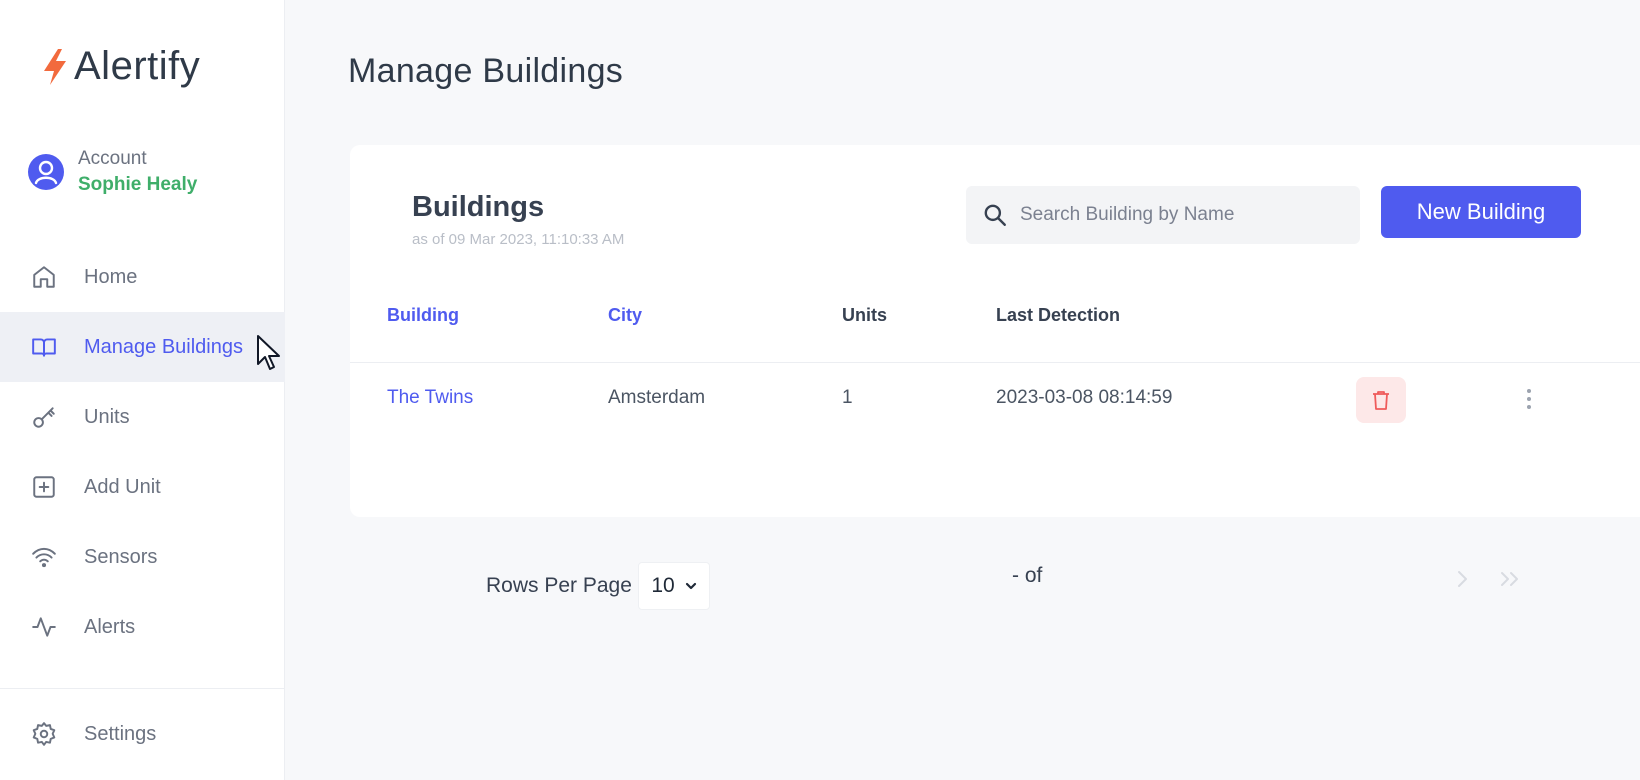 The height and width of the screenshot is (780, 1640). What do you see at coordinates (44, 734) in the screenshot?
I see `gear-icon` at bounding box center [44, 734].